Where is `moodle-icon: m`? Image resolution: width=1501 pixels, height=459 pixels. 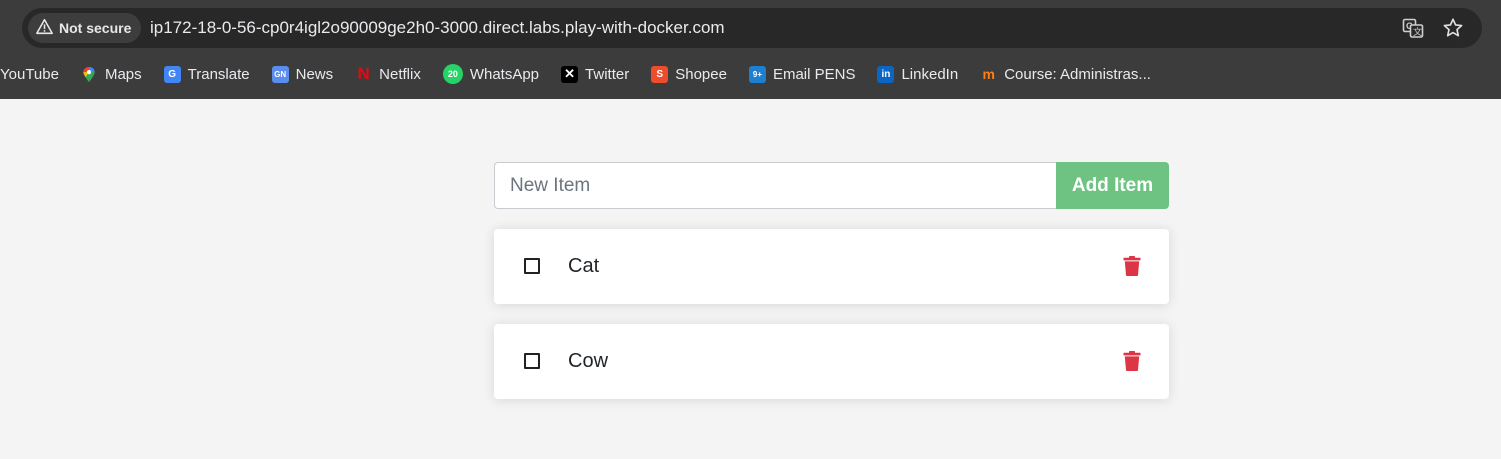 moodle-icon: m is located at coordinates (988, 74).